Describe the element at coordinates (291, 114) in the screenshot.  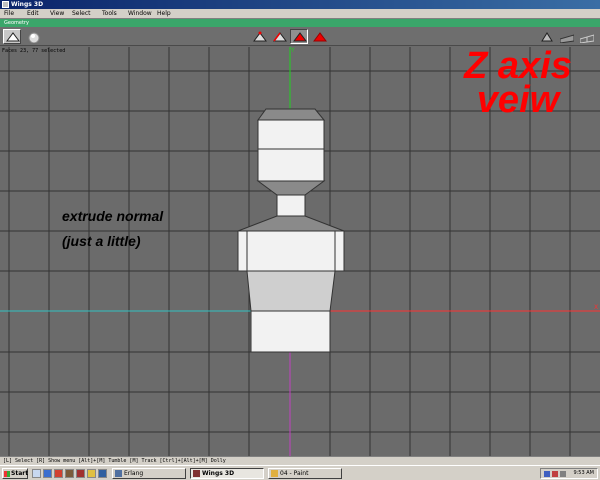
I see `head-top-face` at that location.